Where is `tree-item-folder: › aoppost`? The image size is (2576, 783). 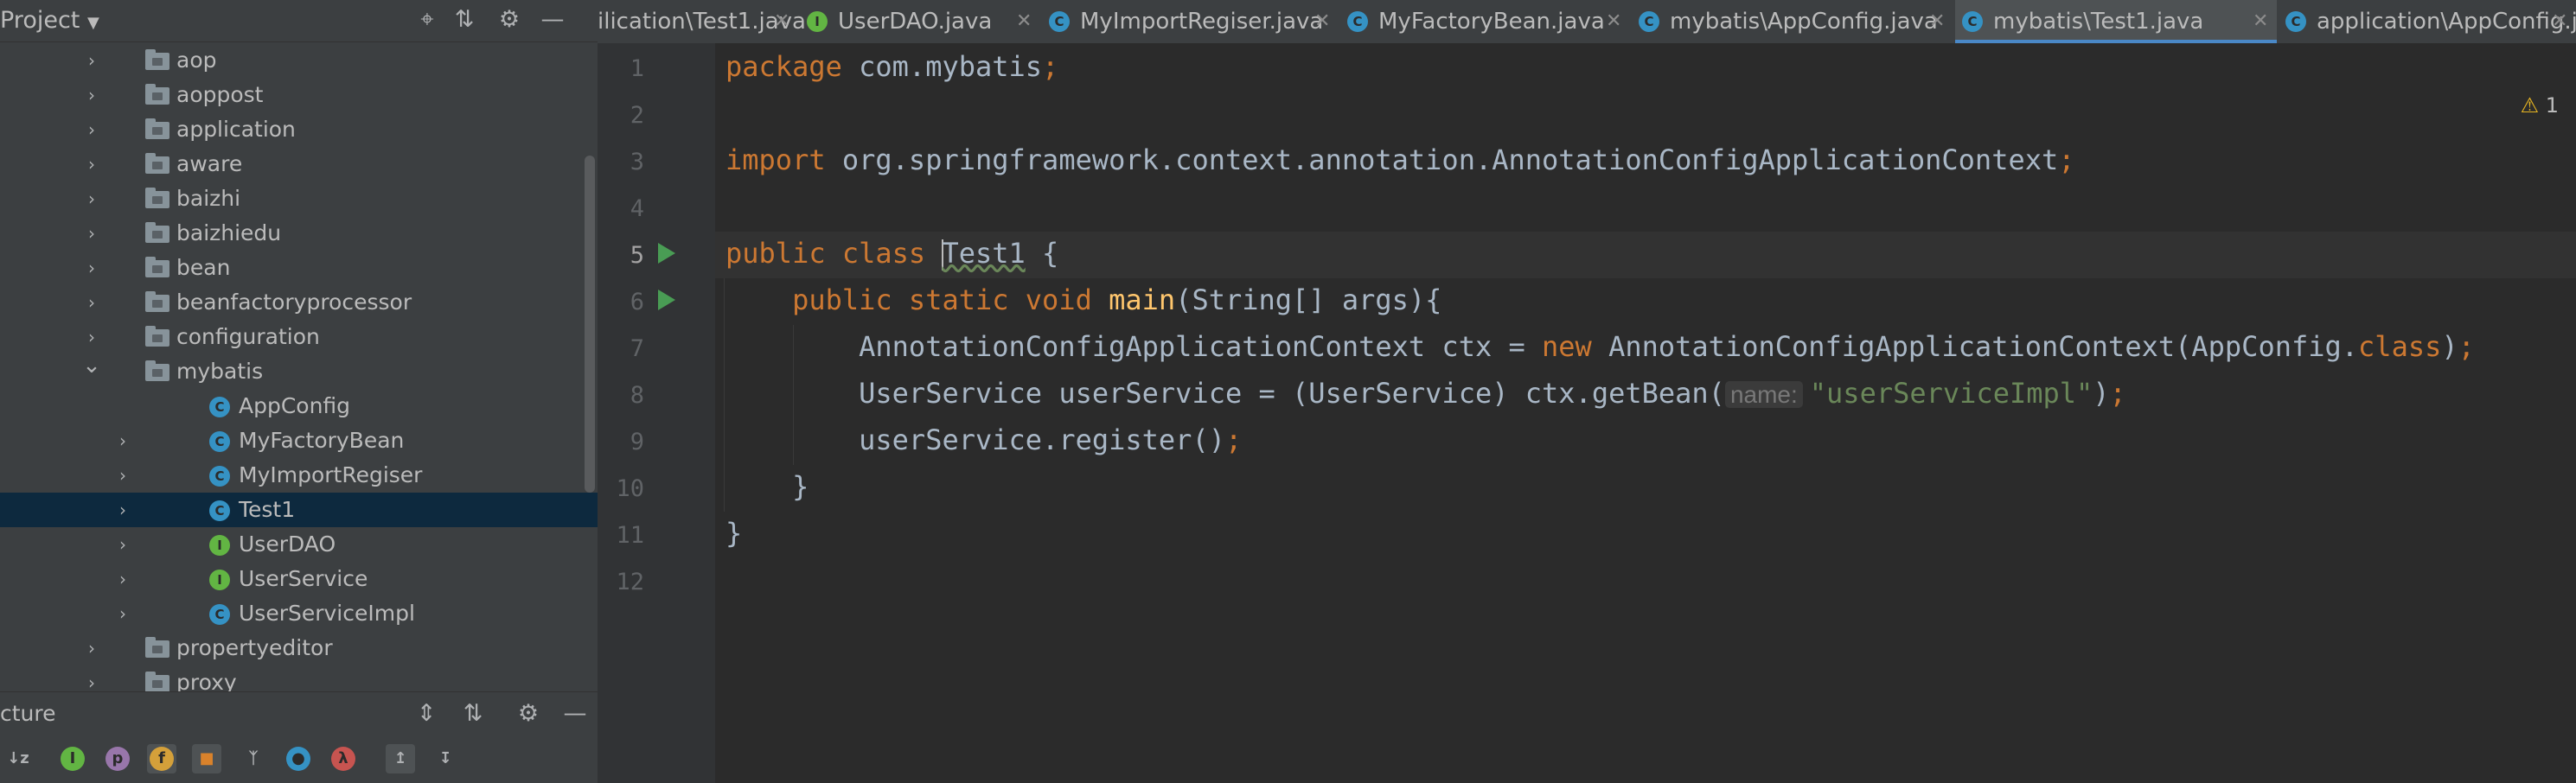 tree-item-folder: › aoppost is located at coordinates (299, 95).